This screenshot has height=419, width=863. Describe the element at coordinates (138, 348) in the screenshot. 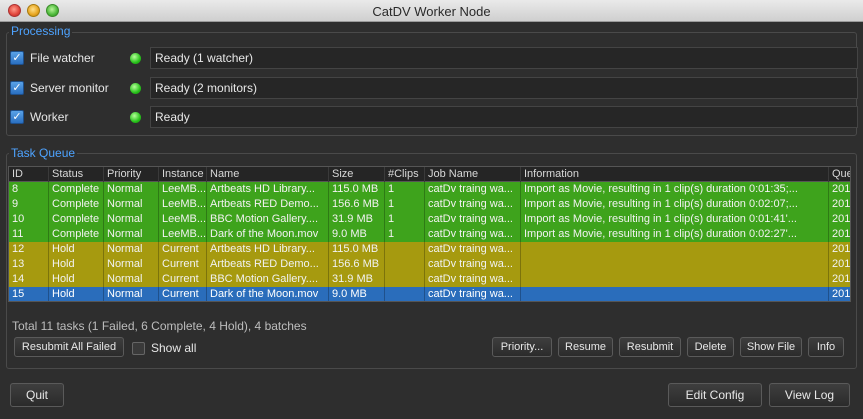

I see `show-all-checkbox` at that location.